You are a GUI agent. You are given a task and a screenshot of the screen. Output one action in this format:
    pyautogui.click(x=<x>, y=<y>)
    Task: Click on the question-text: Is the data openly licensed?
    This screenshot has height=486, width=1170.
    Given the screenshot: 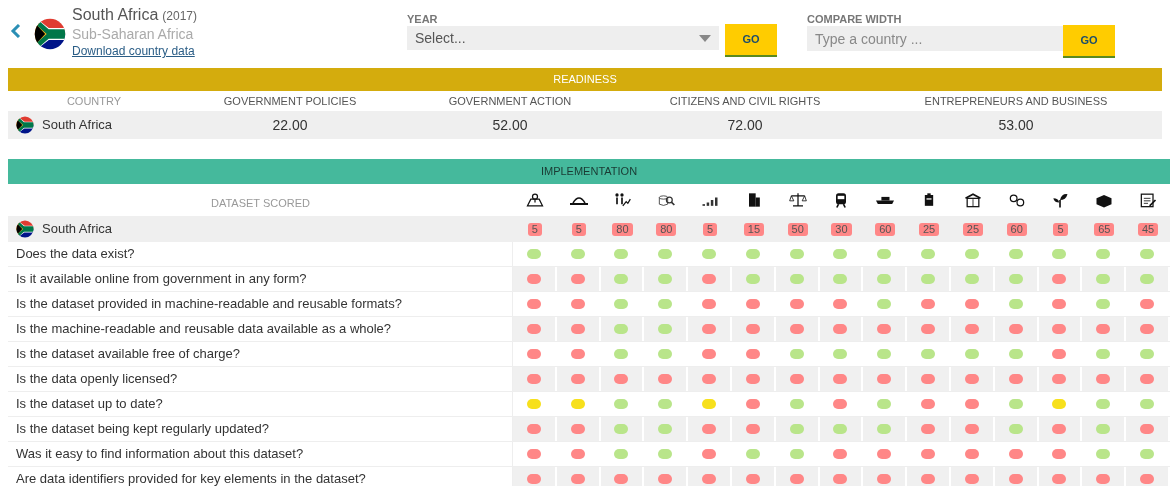 What is the action you would take?
    pyautogui.click(x=97, y=379)
    